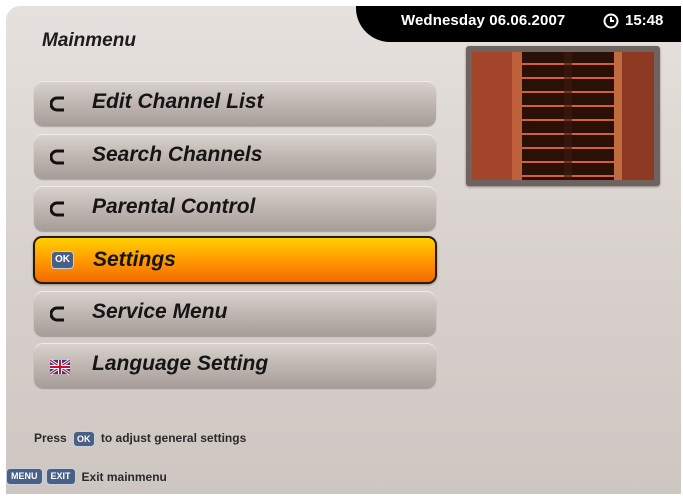  I want to click on menu-item-language-setting: Language Setting, so click(235, 365).